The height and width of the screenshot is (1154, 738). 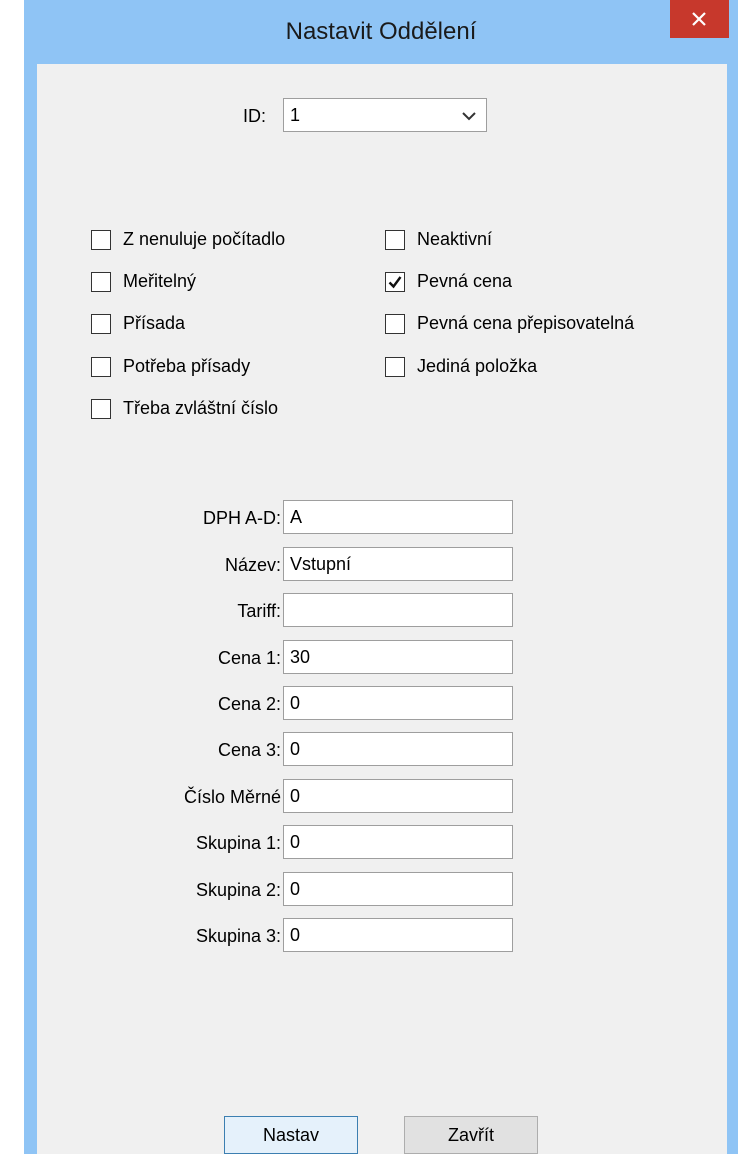 What do you see at coordinates (238, 890) in the screenshot?
I see `field-label-skupina-2: Skupina 2:` at bounding box center [238, 890].